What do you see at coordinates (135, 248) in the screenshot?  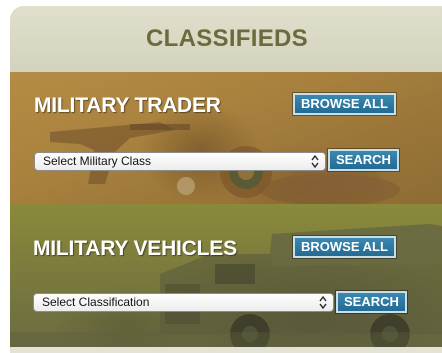 I see `military-vehicles-title: MILITARY VEHICLES` at bounding box center [135, 248].